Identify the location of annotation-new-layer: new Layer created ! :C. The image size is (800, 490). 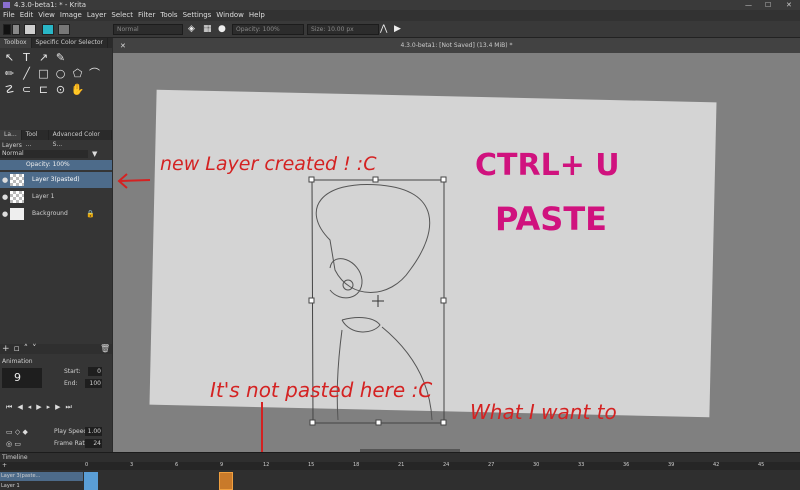
(268, 164).